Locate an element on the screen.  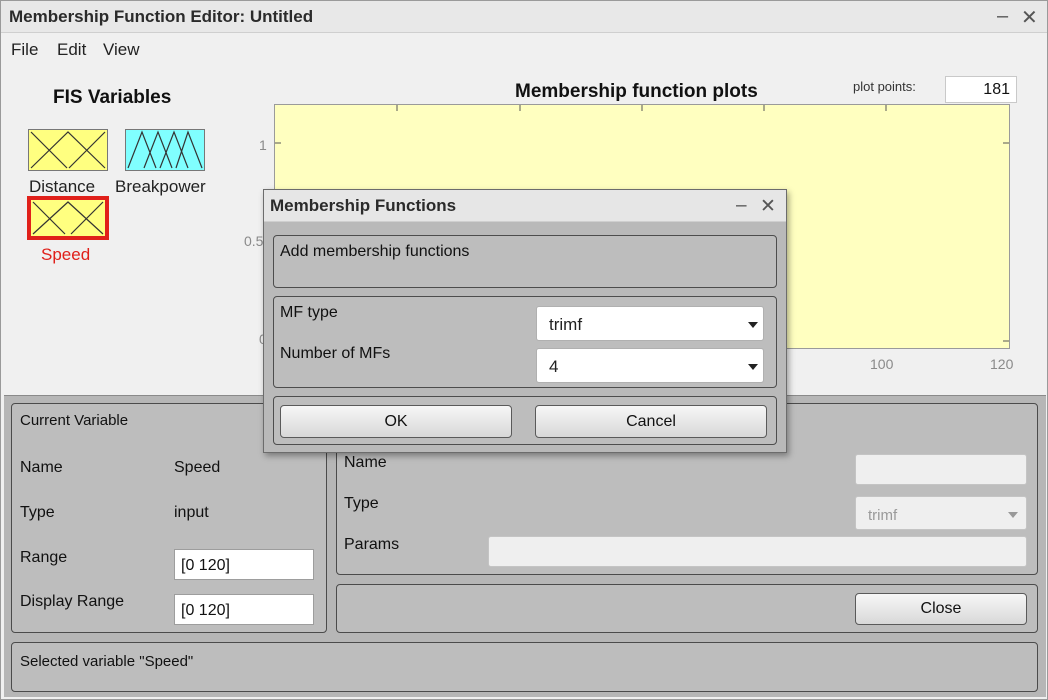
mf-type-dropdown: trimf is located at coordinates (650, 323).